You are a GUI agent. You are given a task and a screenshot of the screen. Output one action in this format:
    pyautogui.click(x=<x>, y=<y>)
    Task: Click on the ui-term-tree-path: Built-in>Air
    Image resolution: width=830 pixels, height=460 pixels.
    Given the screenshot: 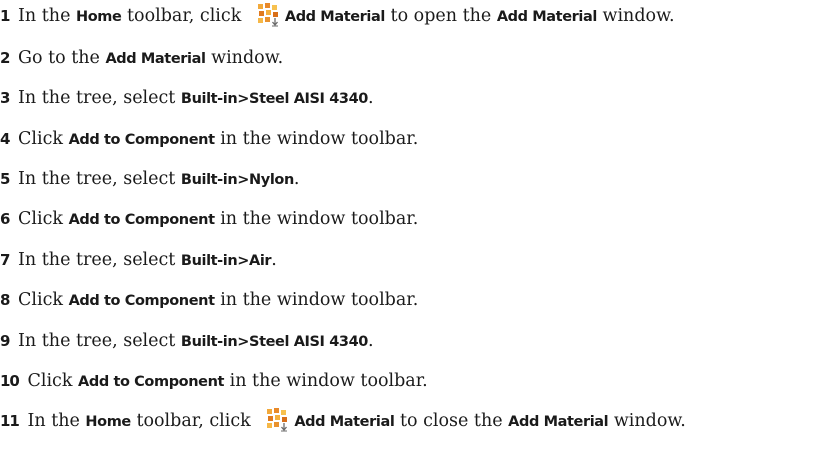 What is the action you would take?
    pyautogui.click(x=226, y=261)
    